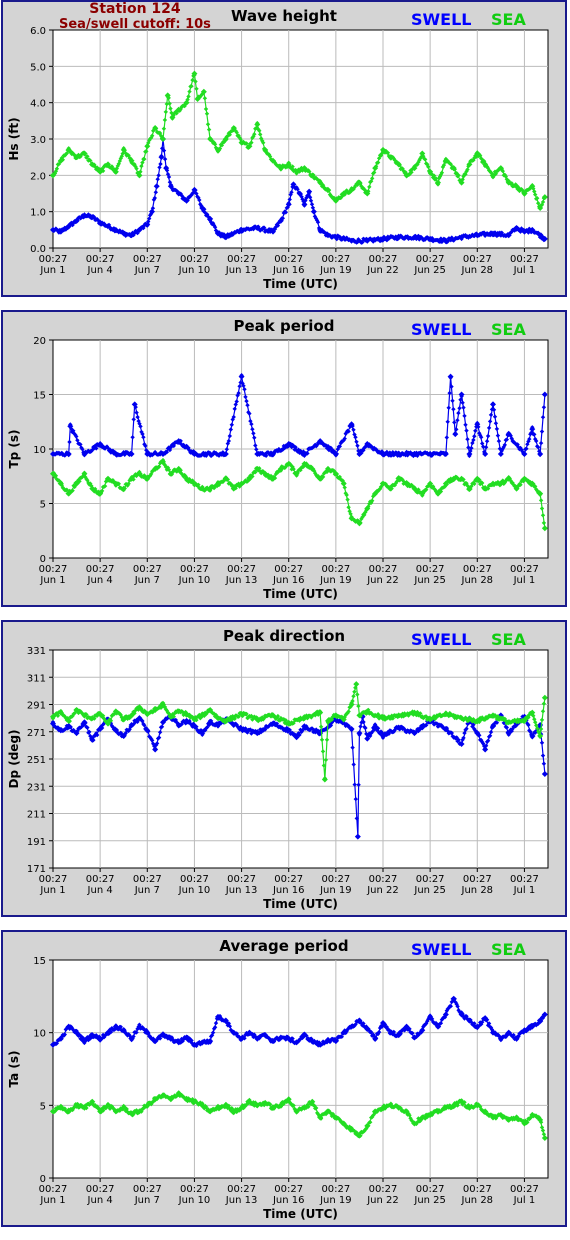 The height and width of the screenshot is (1240, 570). What do you see at coordinates (38, 104) in the screenshot?
I see `y-tick-label: 4.0` at bounding box center [38, 104].